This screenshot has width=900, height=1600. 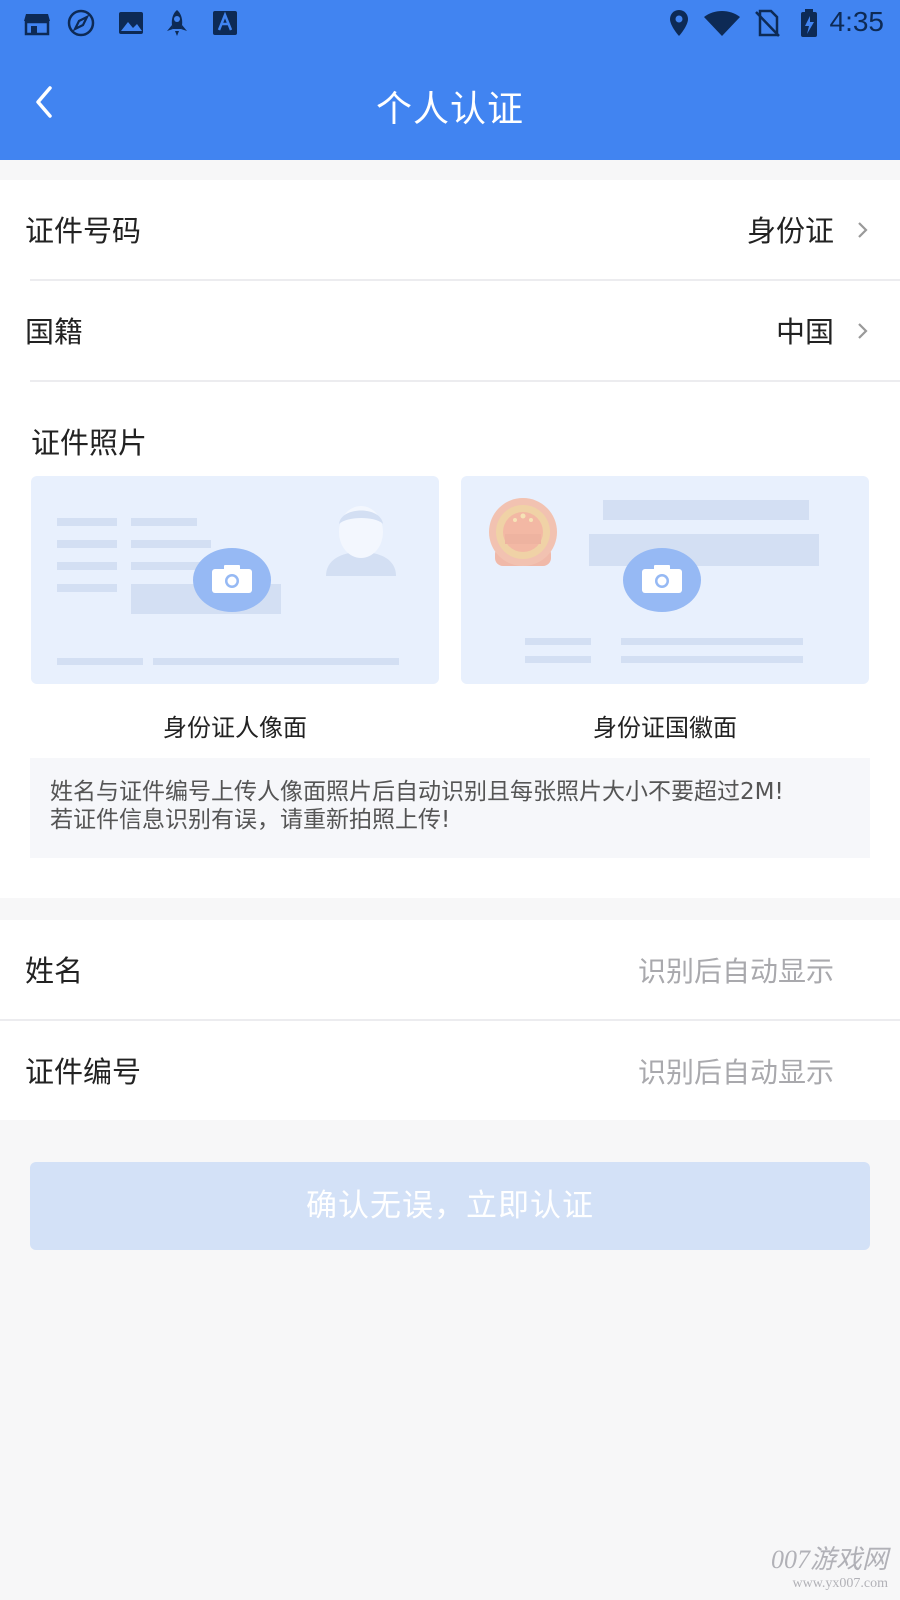 I want to click on id-type-value: 身份证, so click(x=790, y=231).